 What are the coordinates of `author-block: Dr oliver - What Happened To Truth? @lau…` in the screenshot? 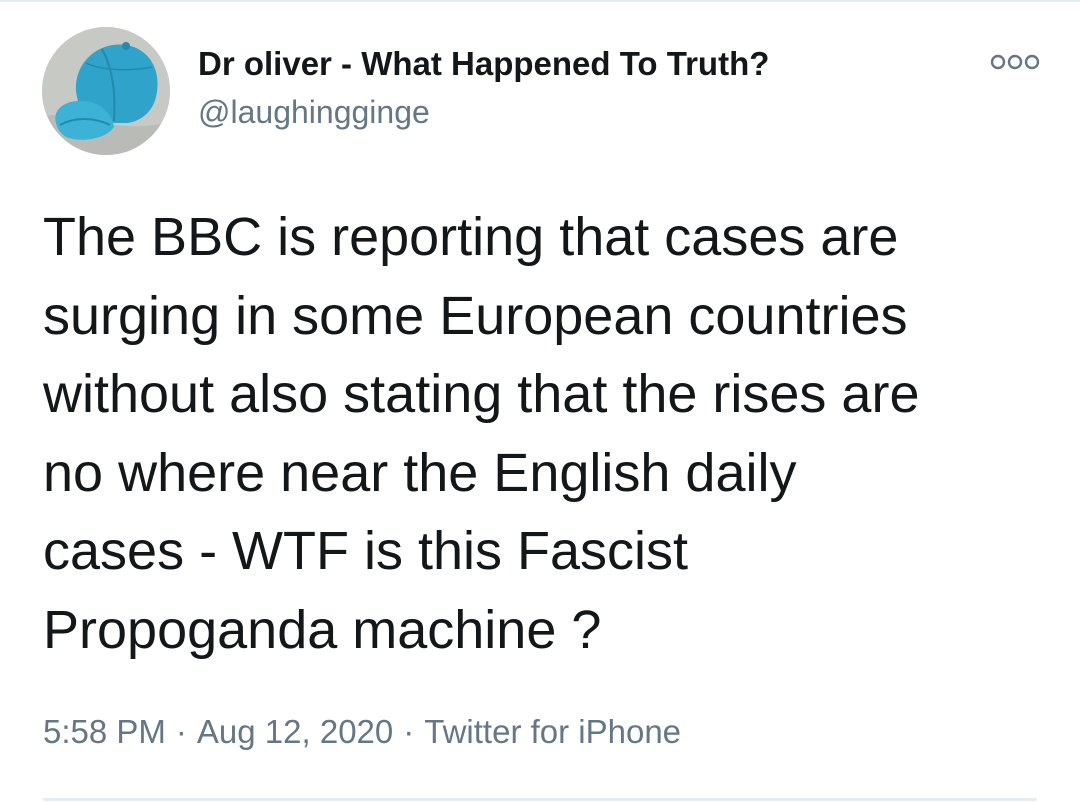 It's located at (483, 88).